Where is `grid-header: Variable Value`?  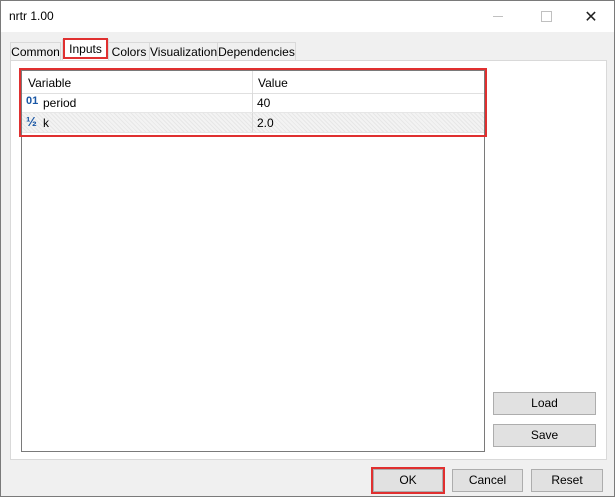
grid-header: Variable Value is located at coordinates (253, 82).